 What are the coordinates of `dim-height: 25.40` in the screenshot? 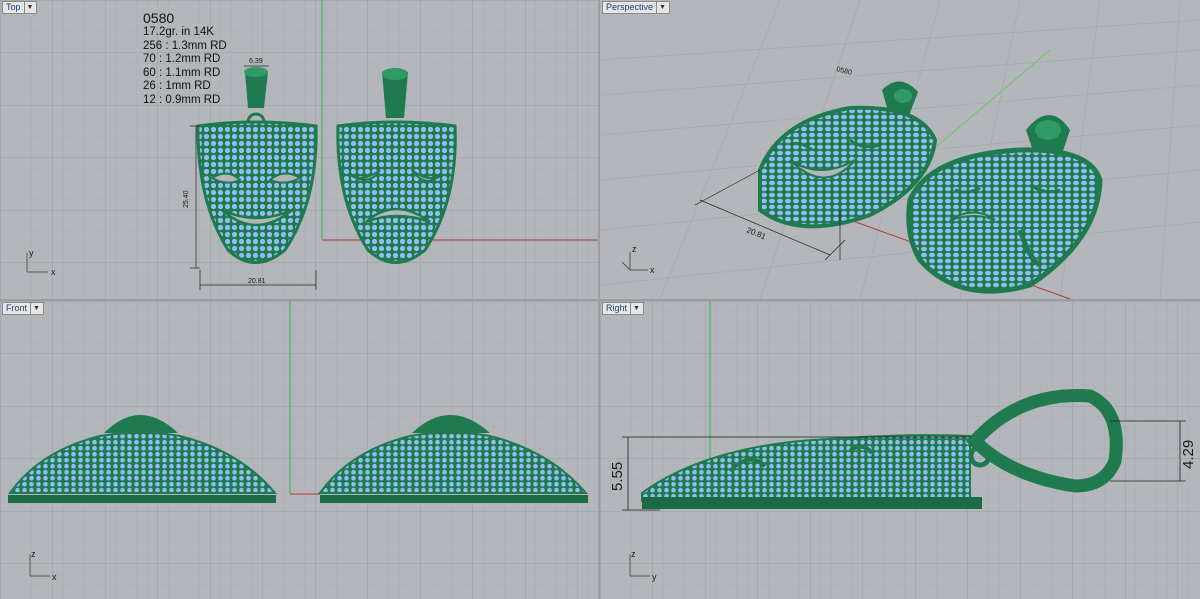 It's located at (186, 199).